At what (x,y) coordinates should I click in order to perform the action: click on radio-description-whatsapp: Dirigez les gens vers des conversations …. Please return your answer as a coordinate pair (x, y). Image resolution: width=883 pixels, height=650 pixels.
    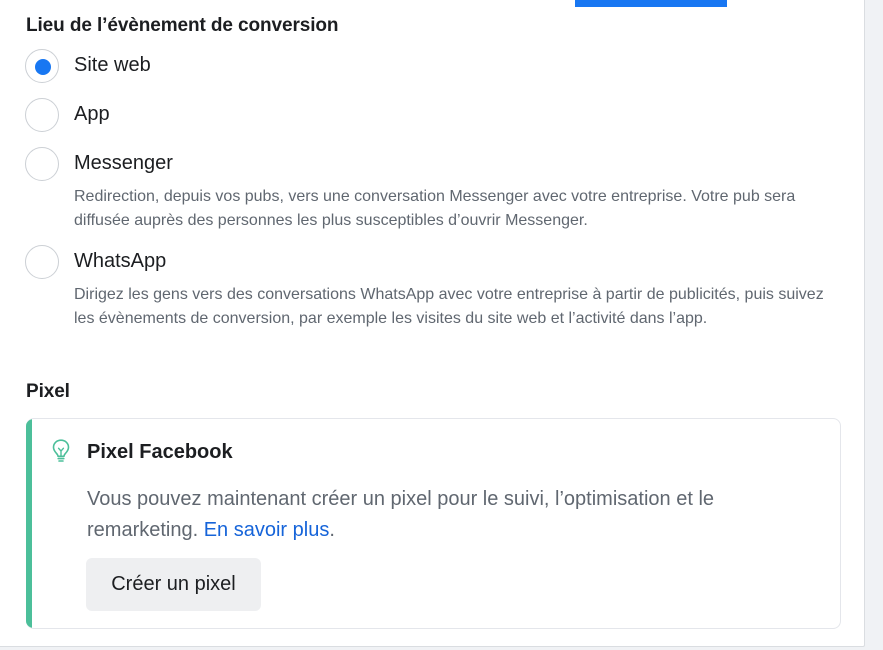
    Looking at the image, I should click on (449, 306).